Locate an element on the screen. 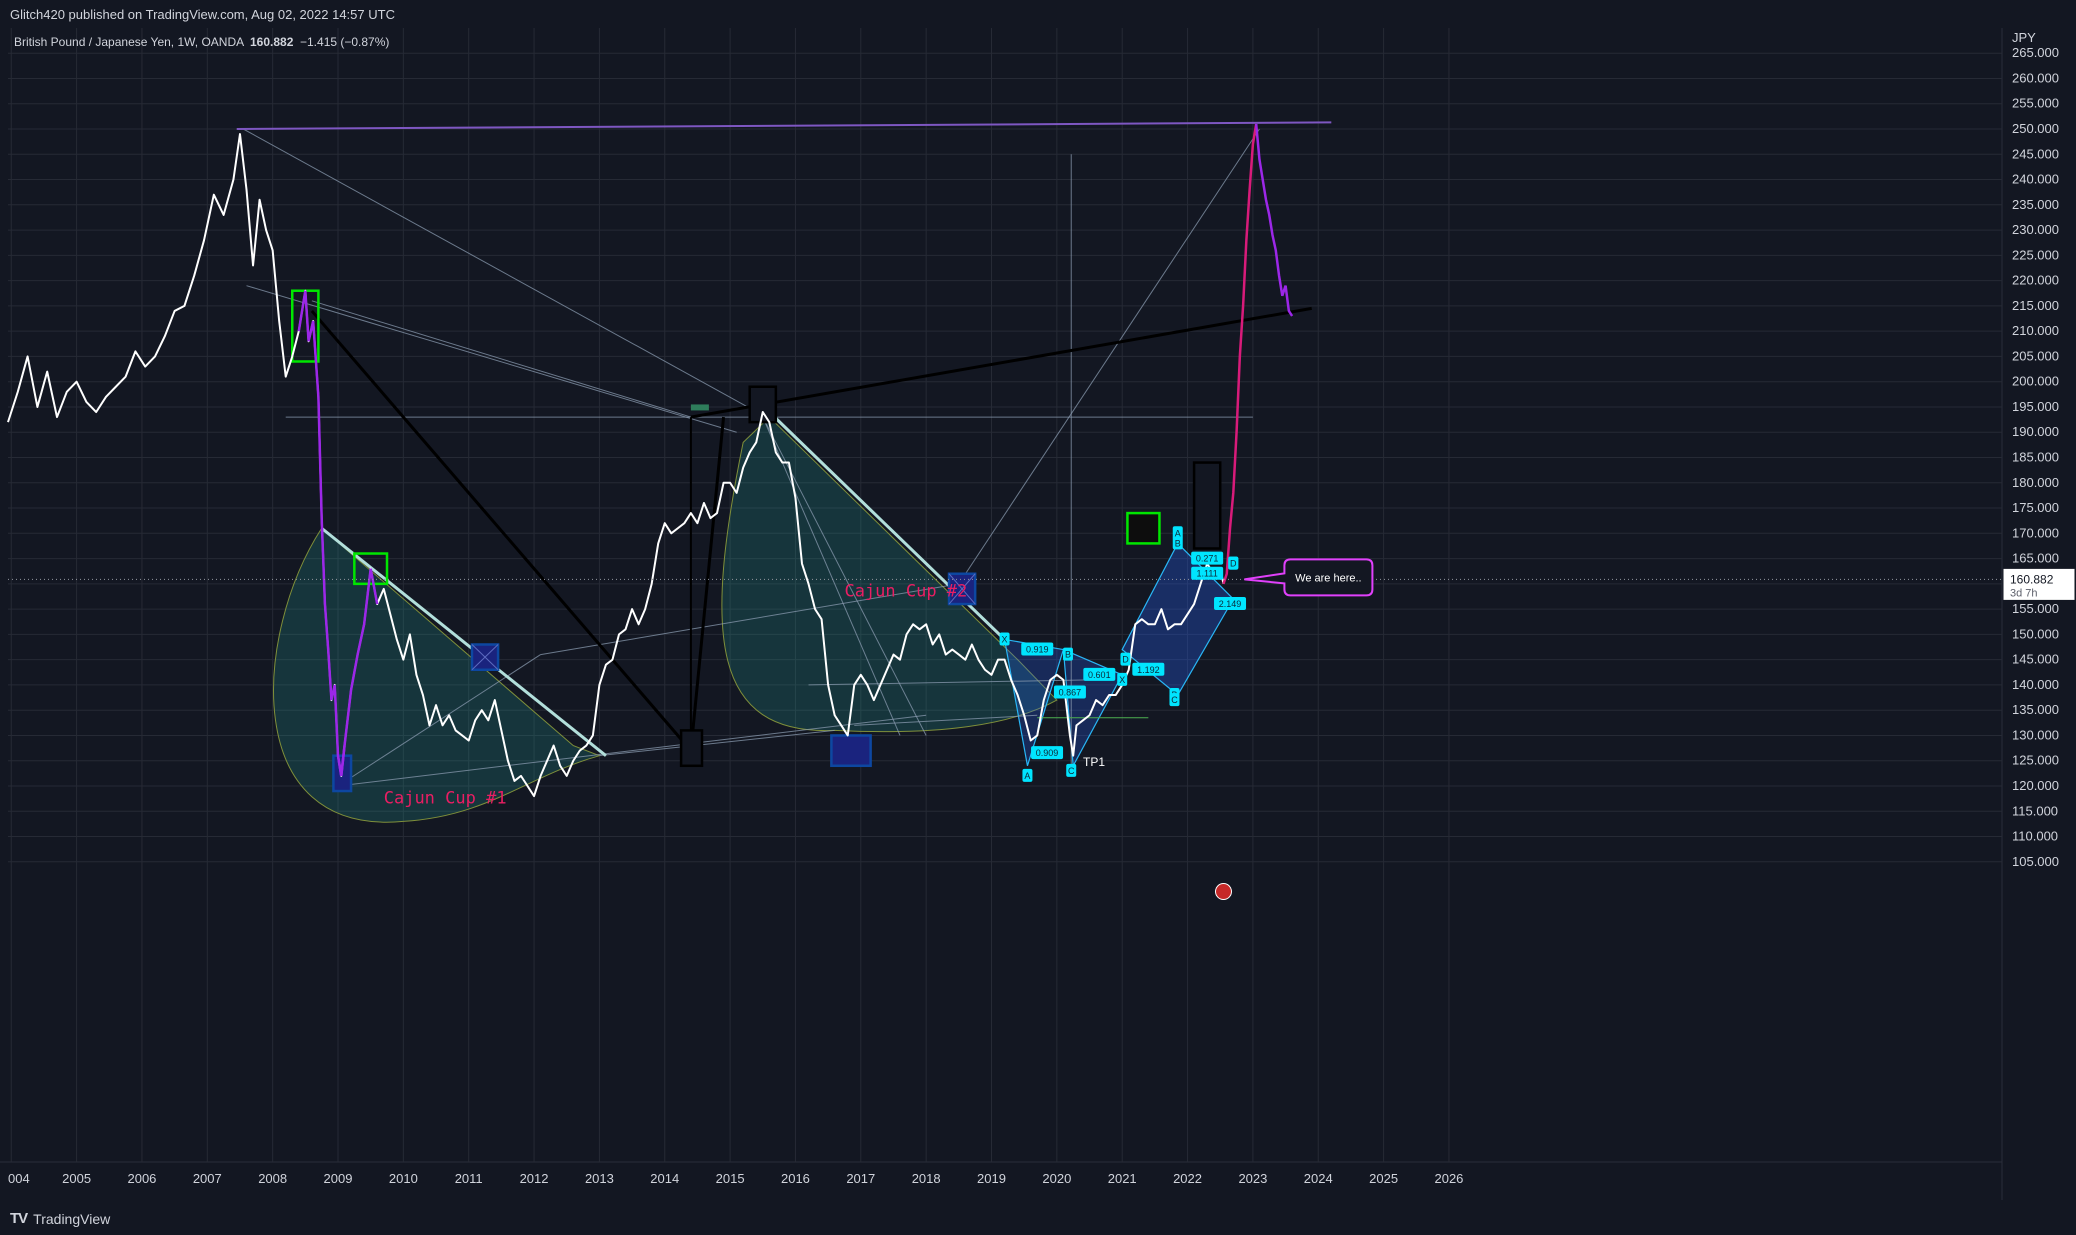 This screenshot has width=2076, height=1235. y-tick-label: 235.000 is located at coordinates (2035, 204).